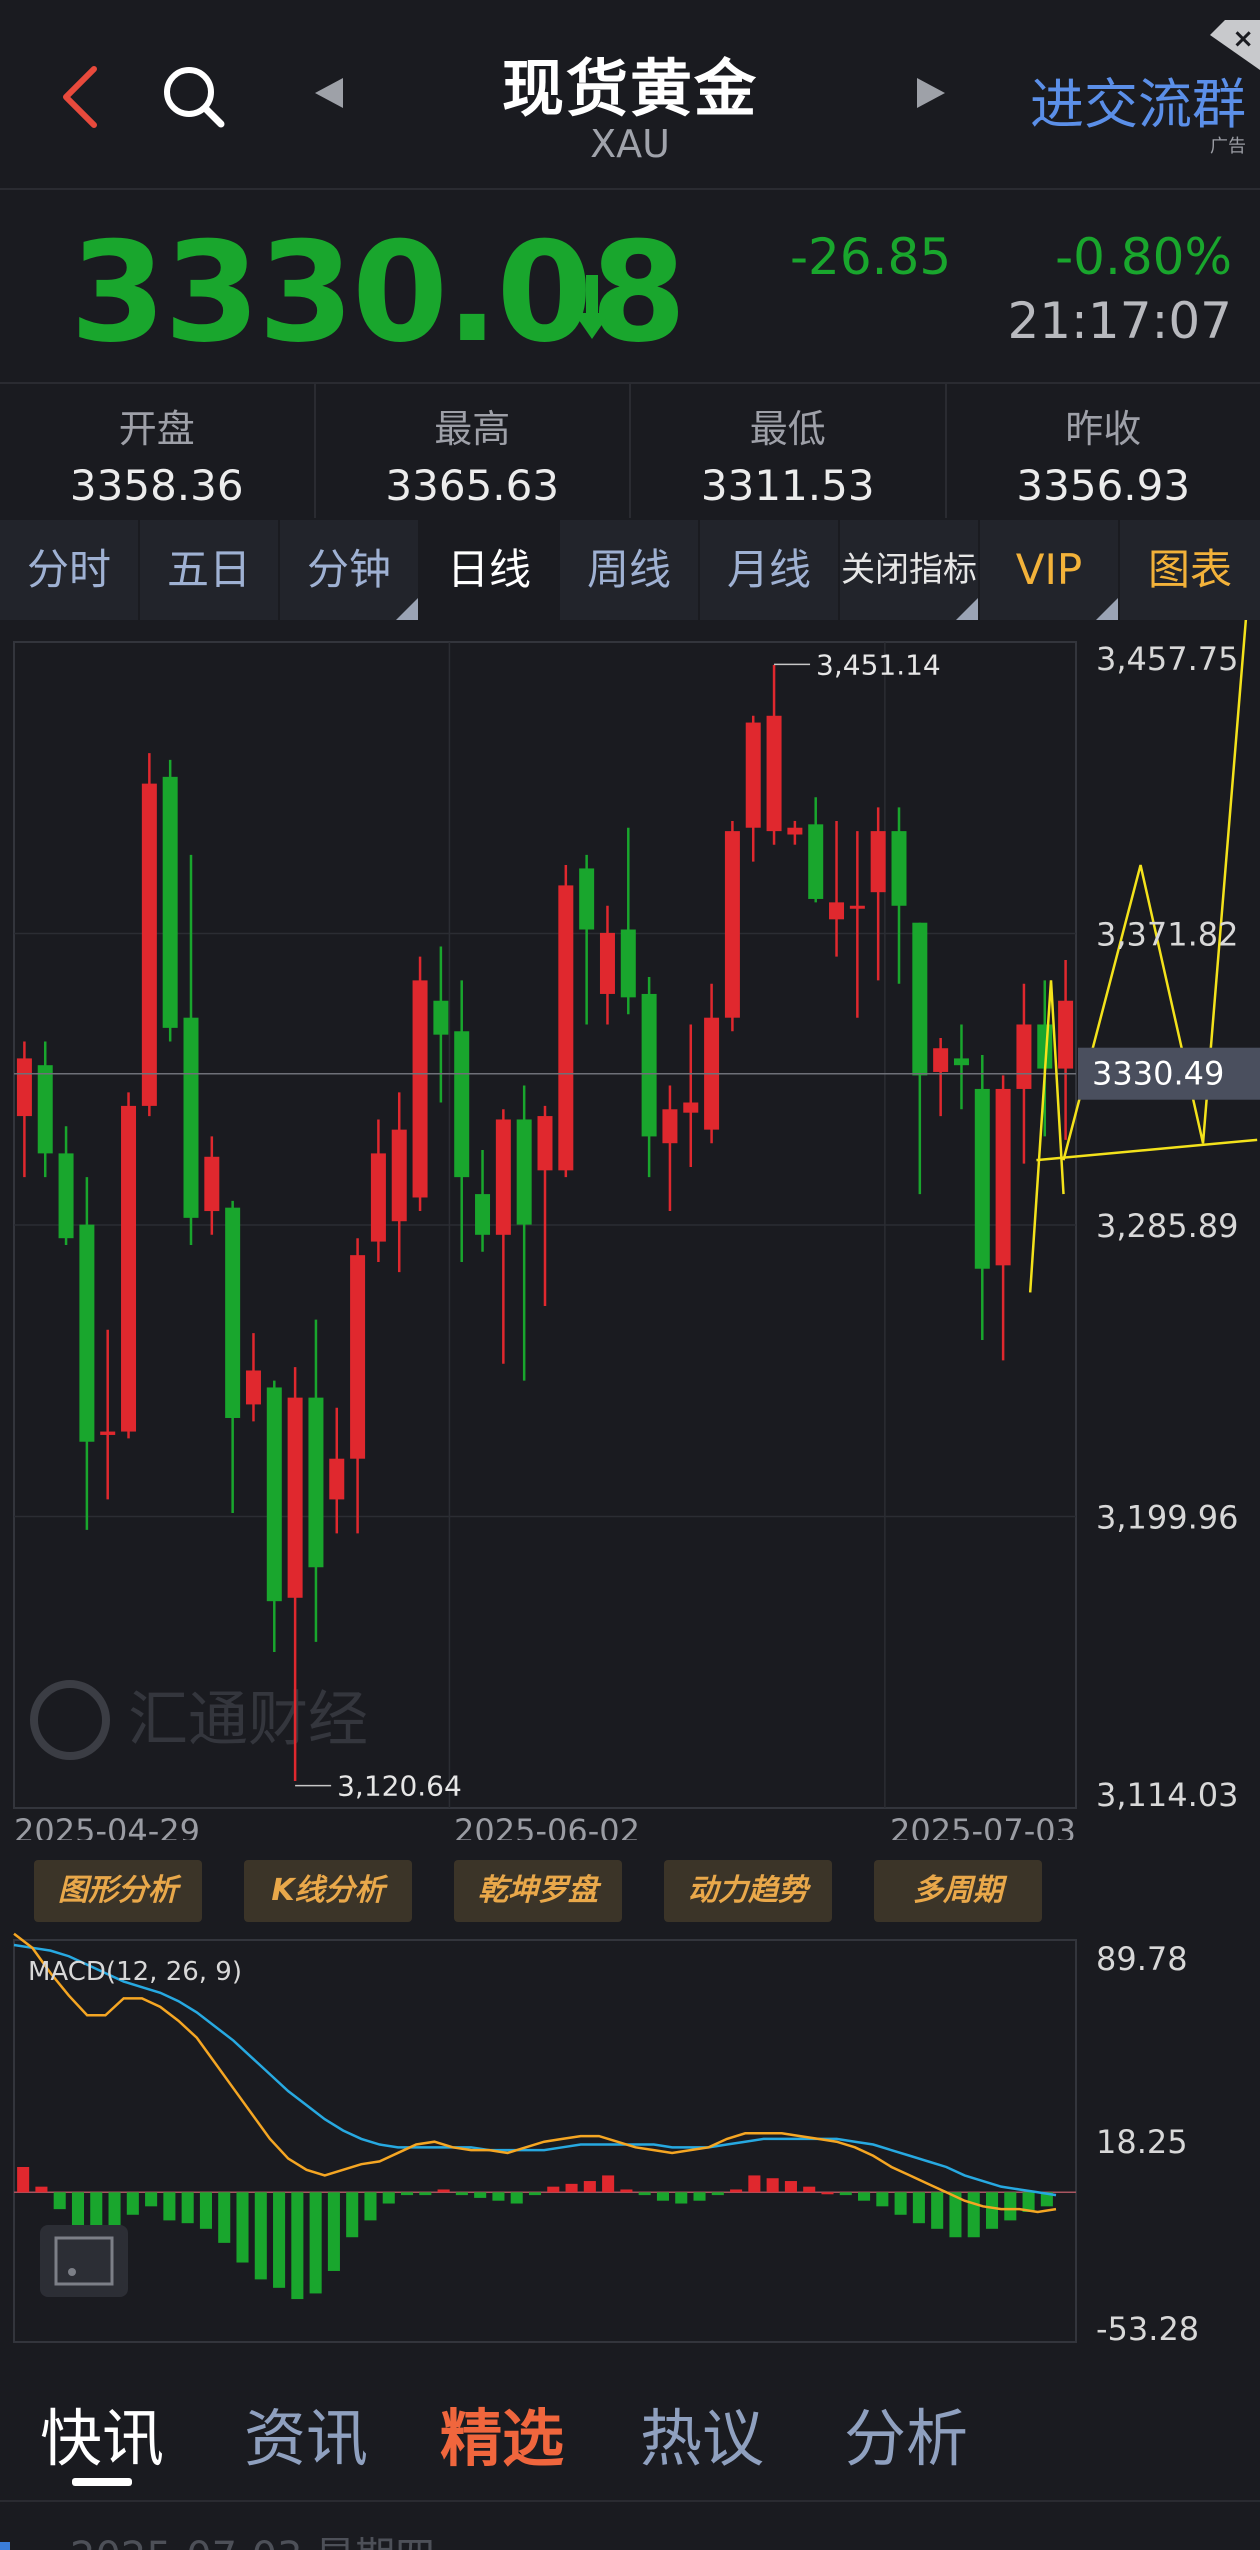 This screenshot has width=1260, height=2550. Describe the element at coordinates (70, 570) in the screenshot. I see `tab-intraday: 分时` at that location.